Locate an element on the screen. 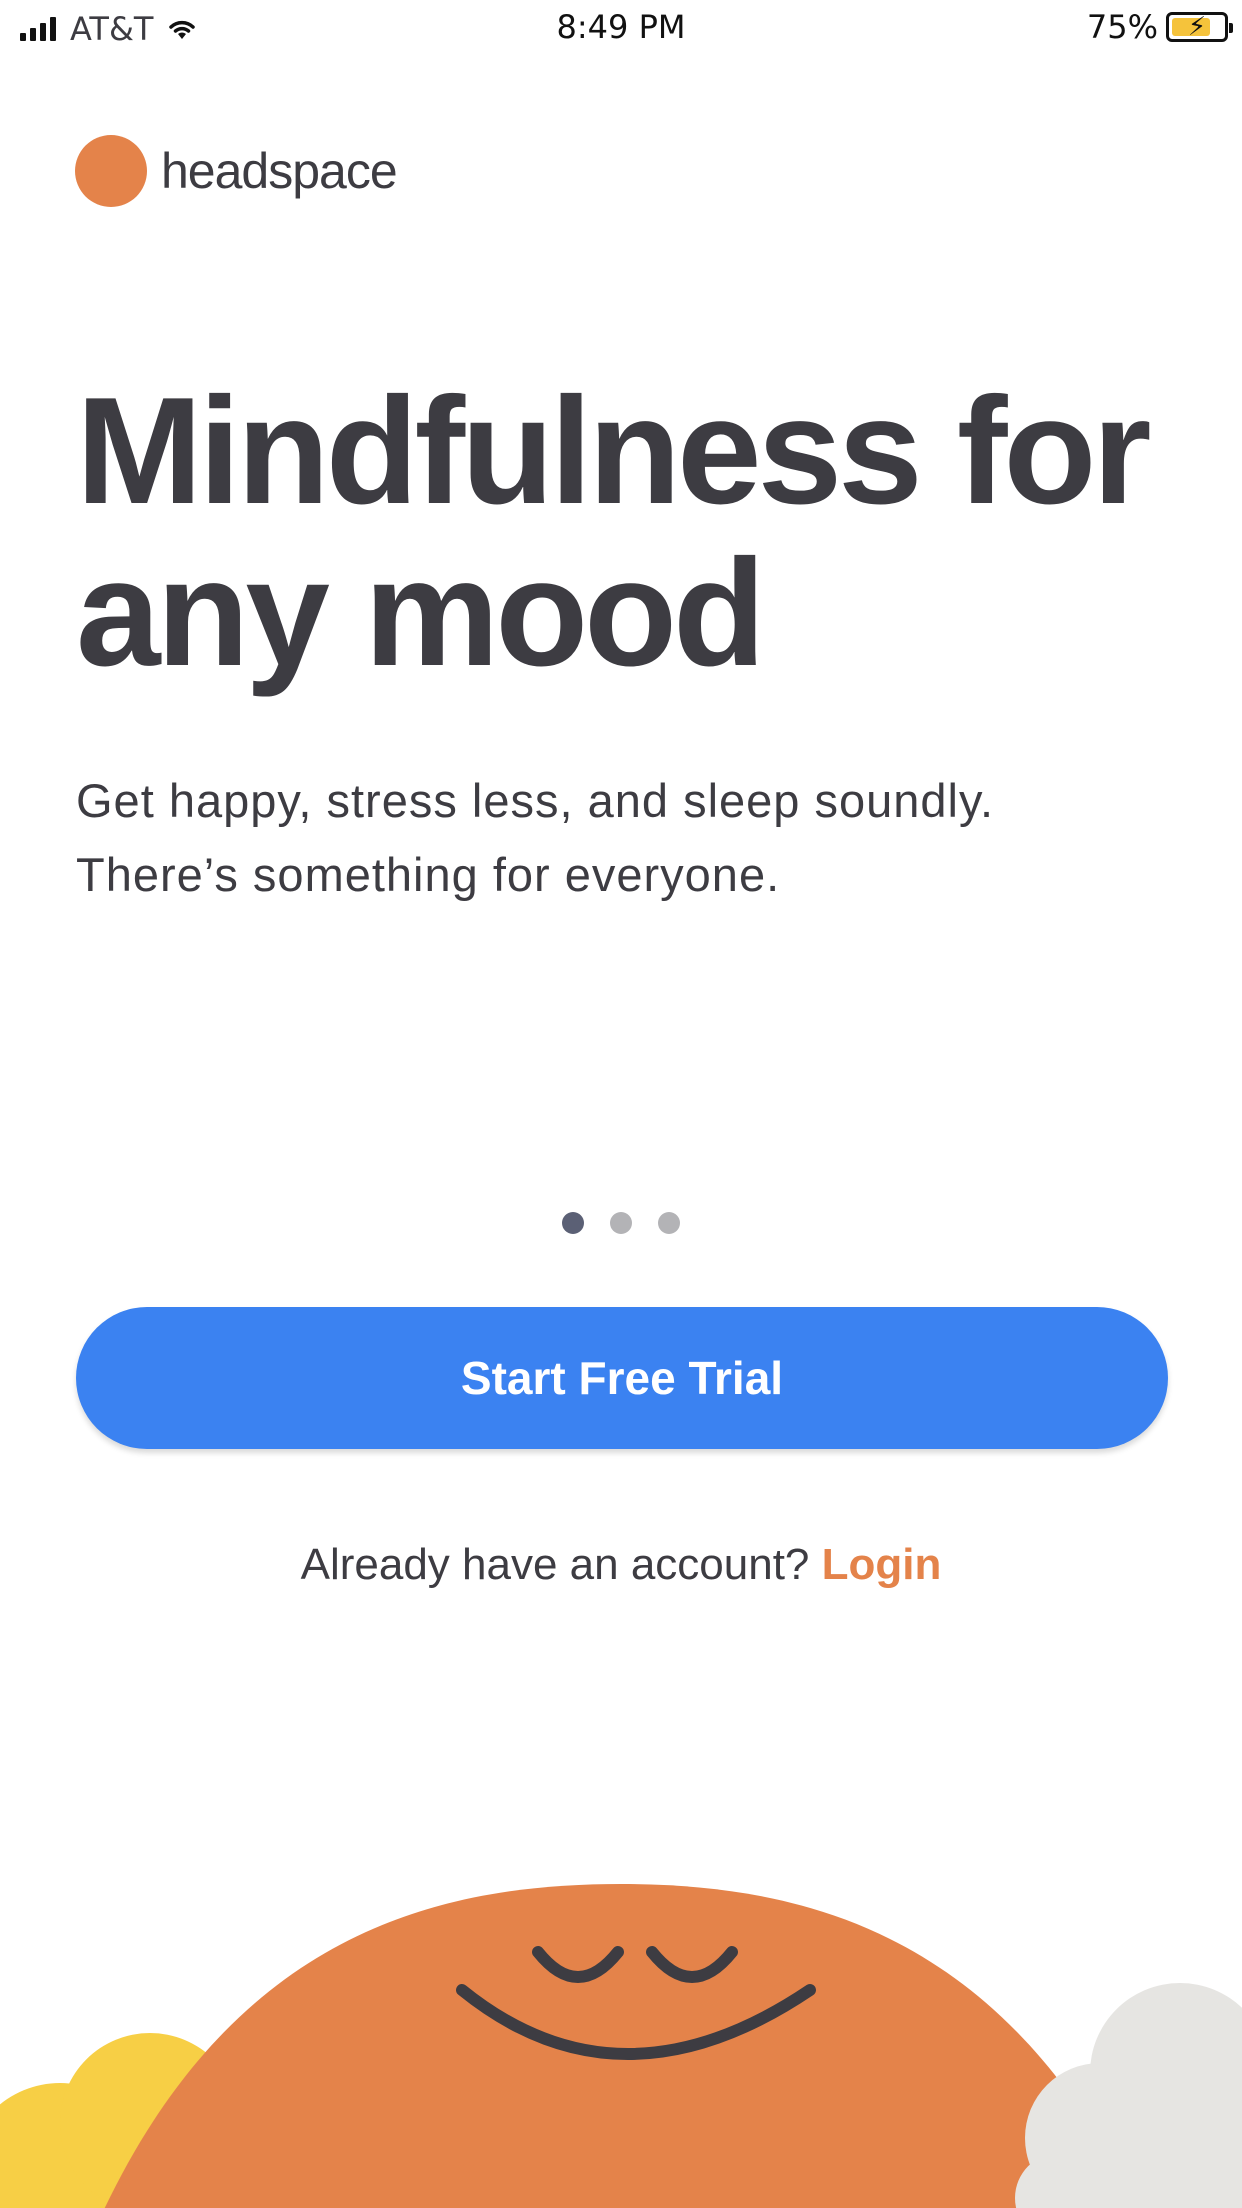 This screenshot has width=1242, height=2208. app-logo: headspace is located at coordinates (236, 171).